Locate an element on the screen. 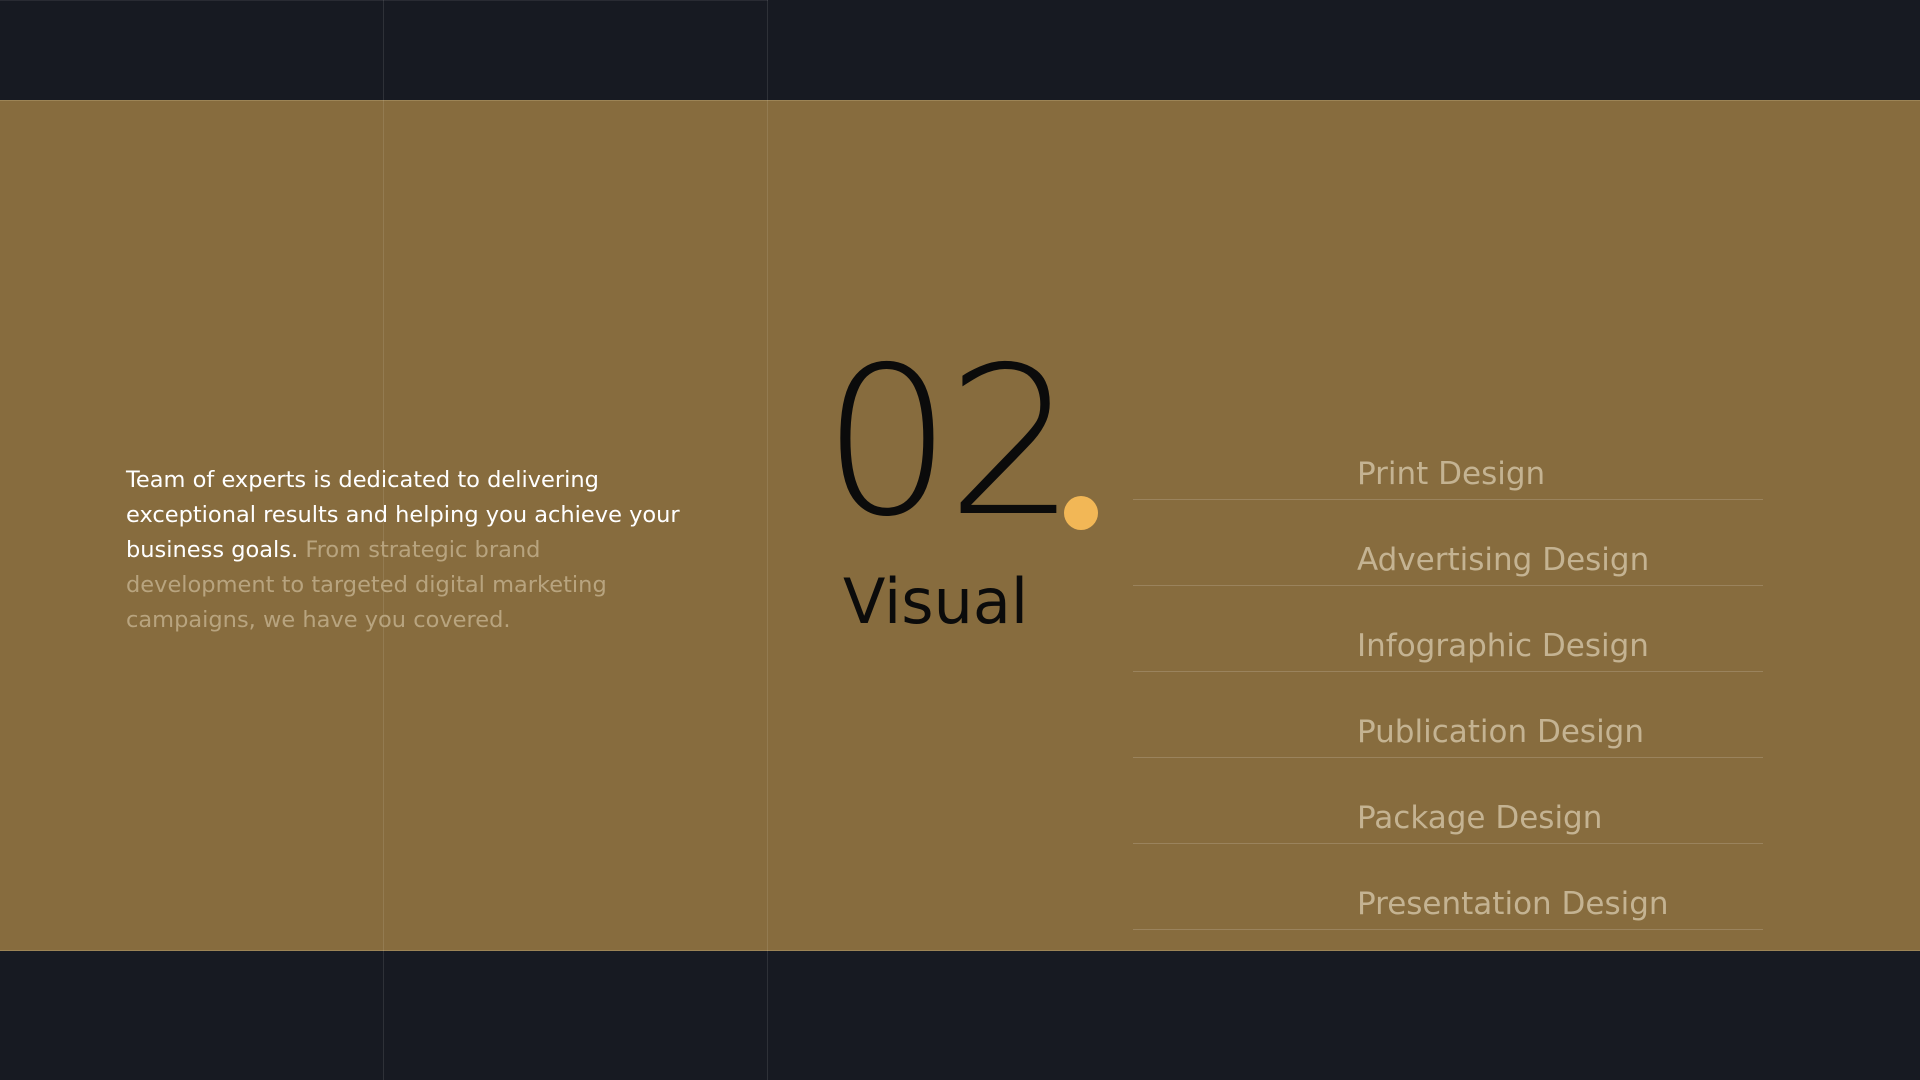 This screenshot has height=1080, width=1920. service-label: Presentation Design is located at coordinates (1513, 904).